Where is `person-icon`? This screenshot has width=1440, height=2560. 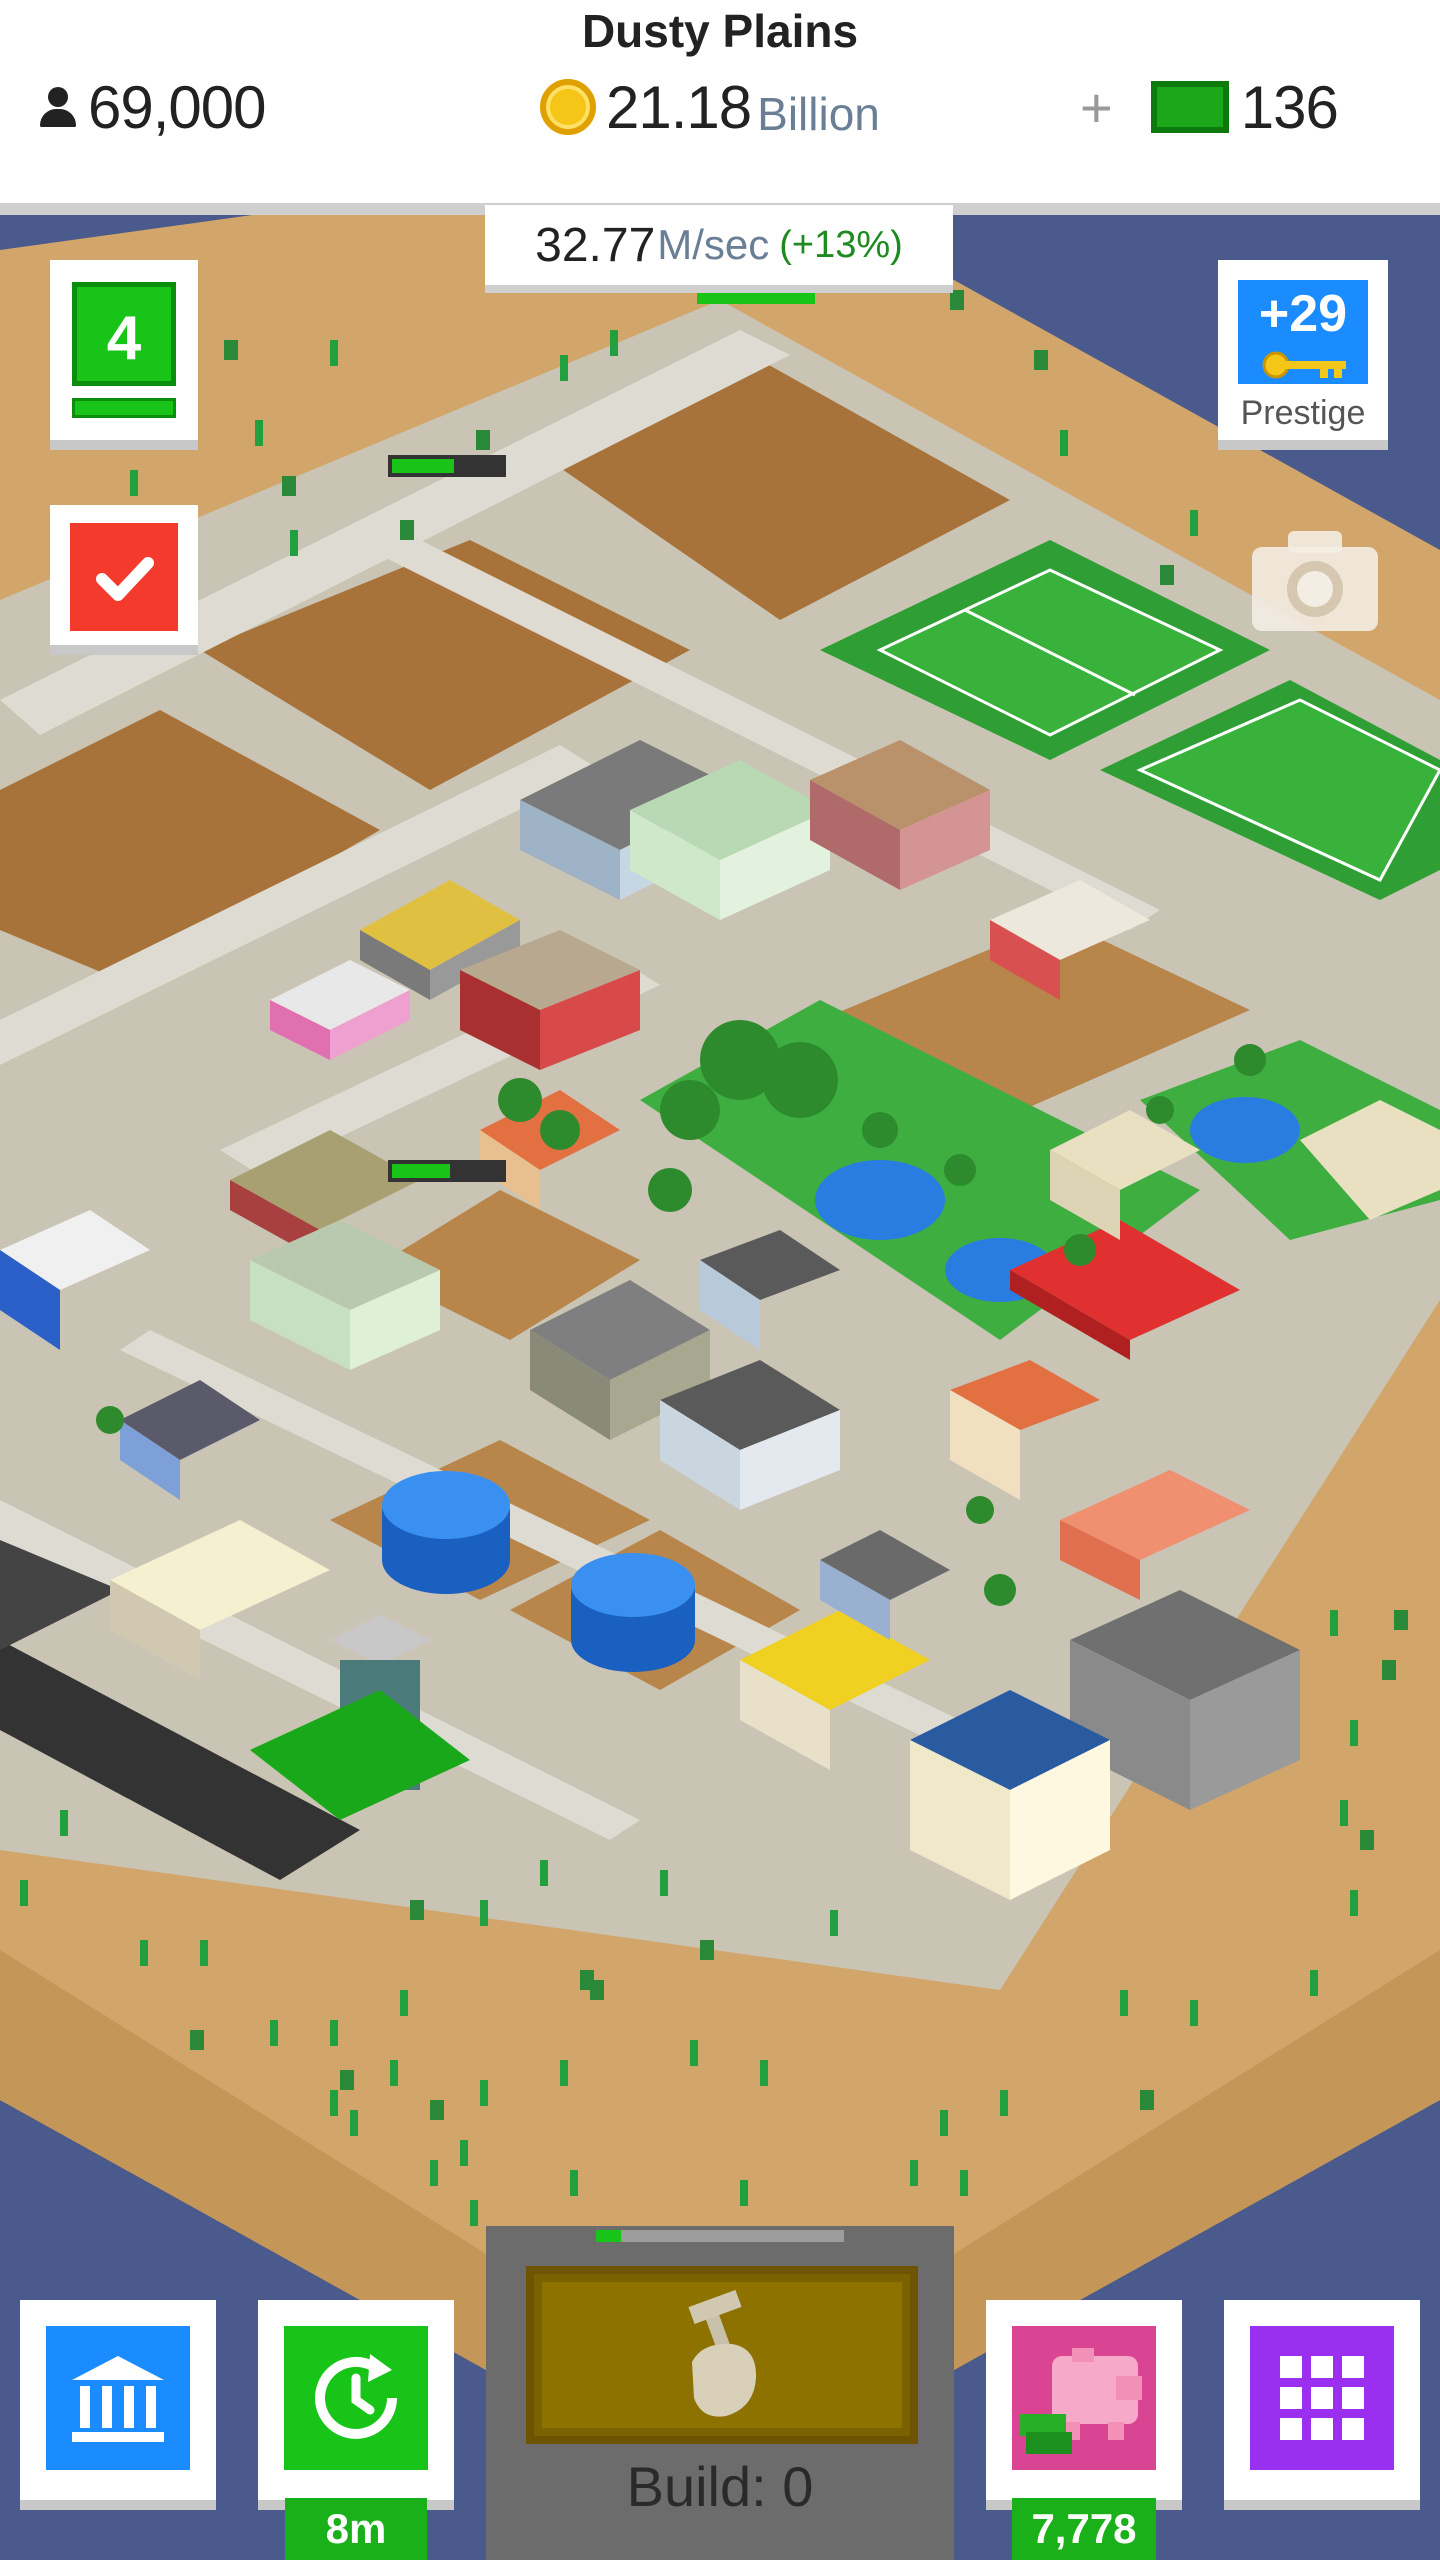 person-icon is located at coordinates (58, 107).